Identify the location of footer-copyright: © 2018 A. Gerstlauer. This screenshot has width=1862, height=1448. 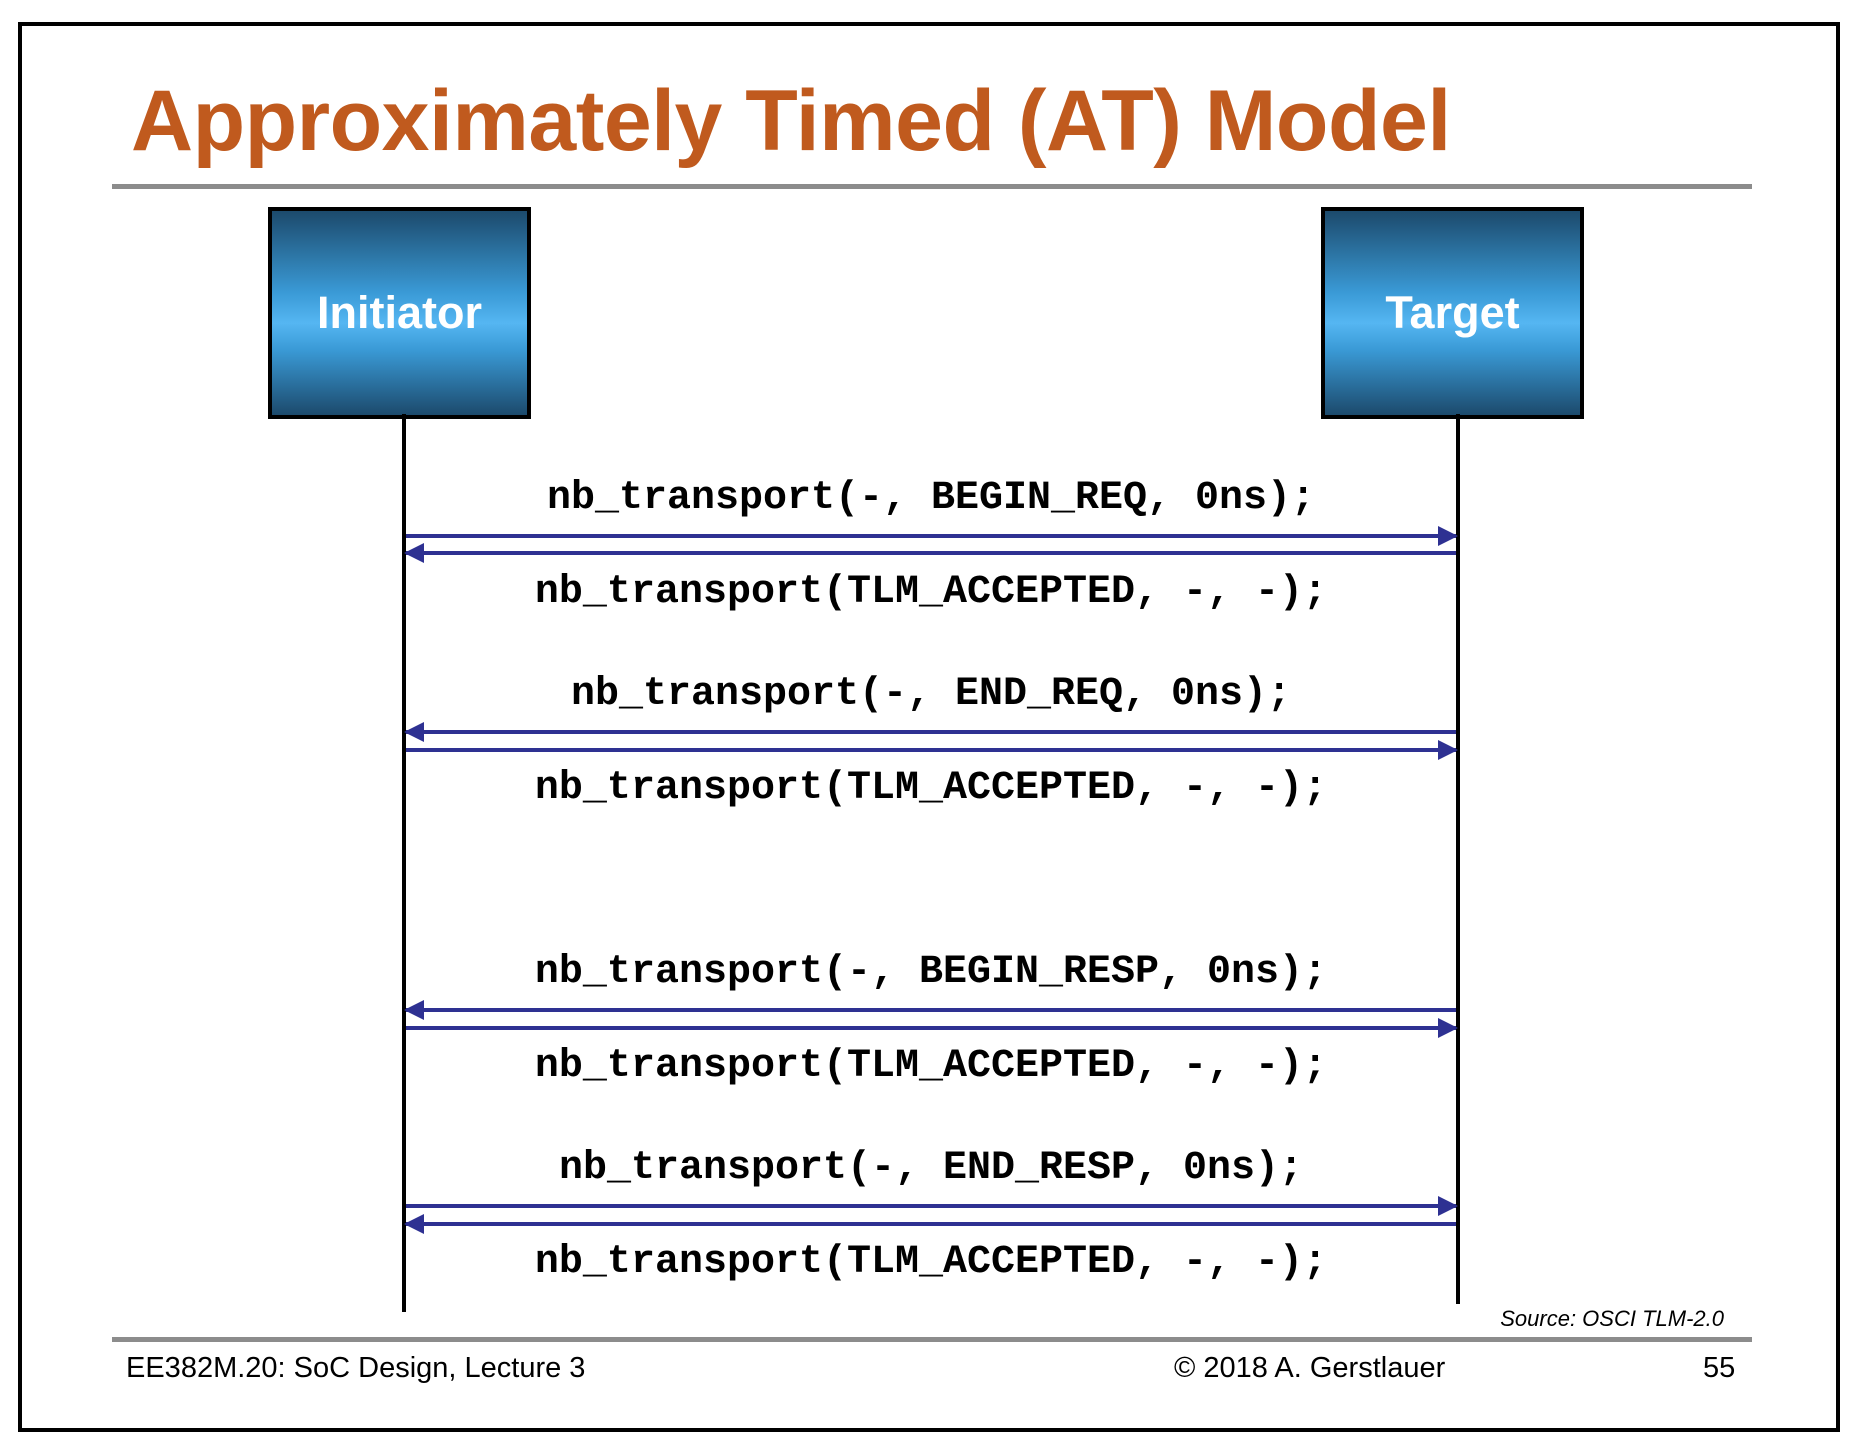
(1310, 1368).